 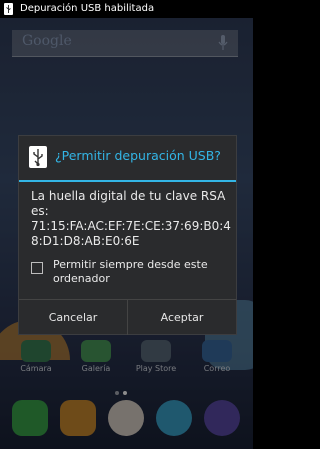 I want to click on dialog-buttons: Cancelar Aceptar, so click(x=127, y=317).